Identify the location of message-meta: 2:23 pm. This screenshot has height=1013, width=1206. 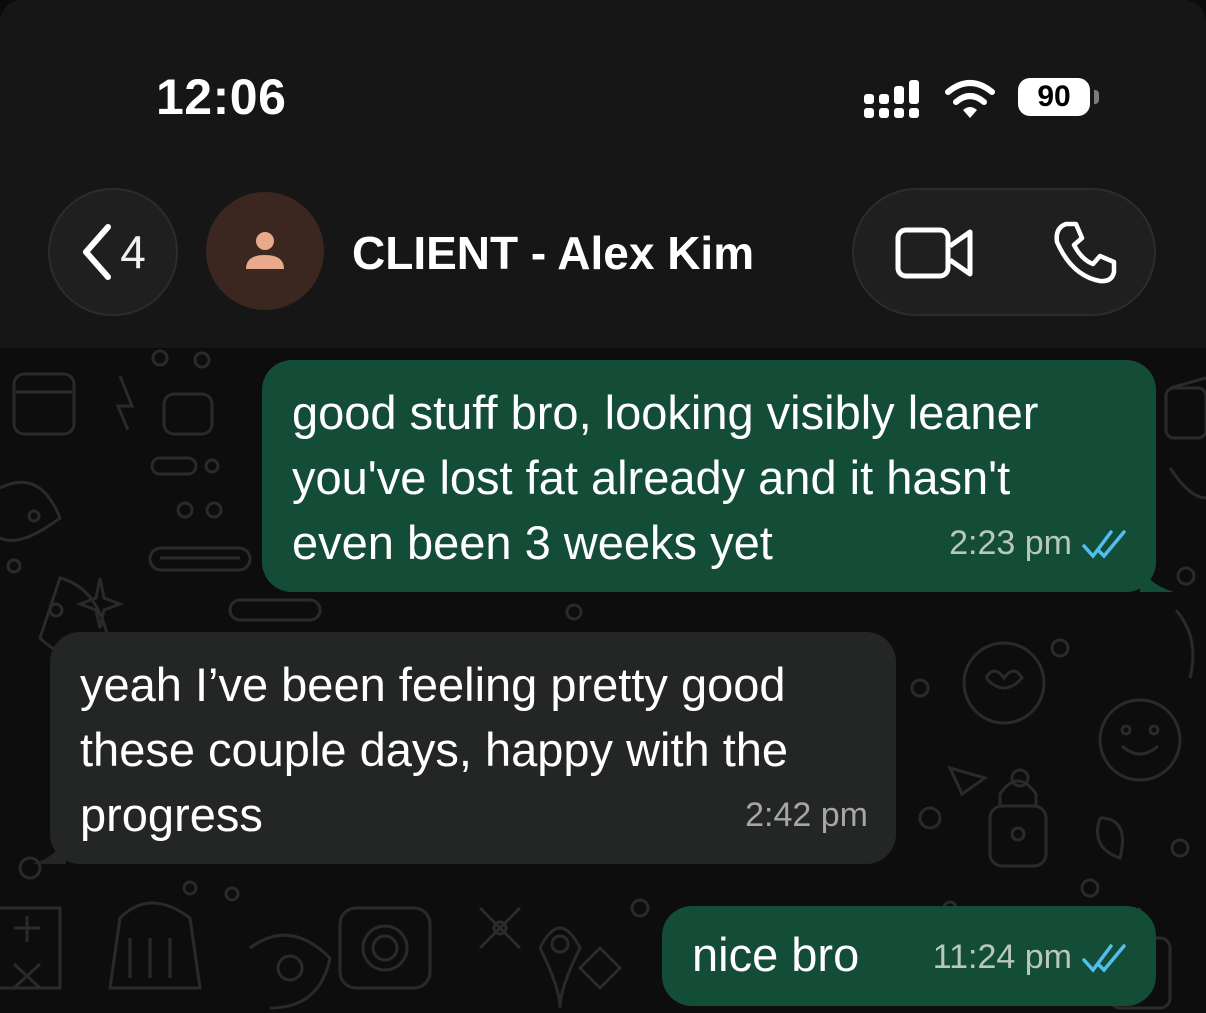
(1038, 543).